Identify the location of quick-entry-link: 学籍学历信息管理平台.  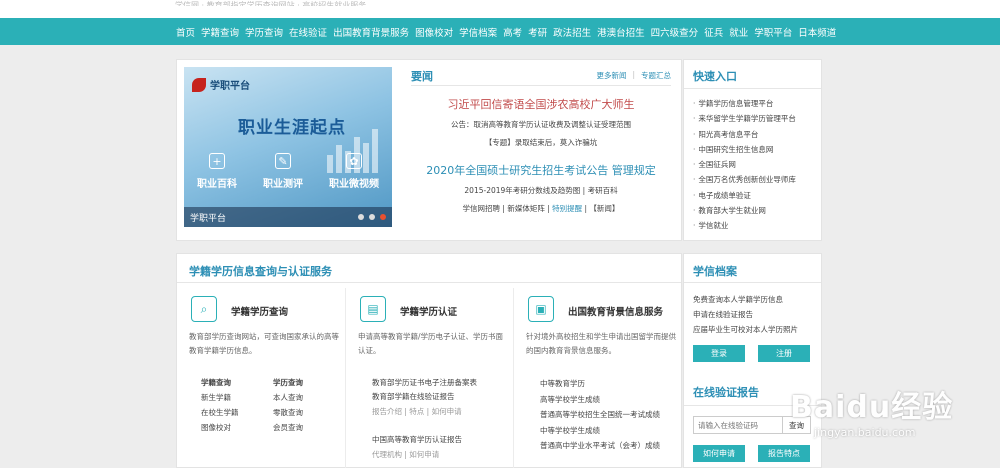
(744, 103).